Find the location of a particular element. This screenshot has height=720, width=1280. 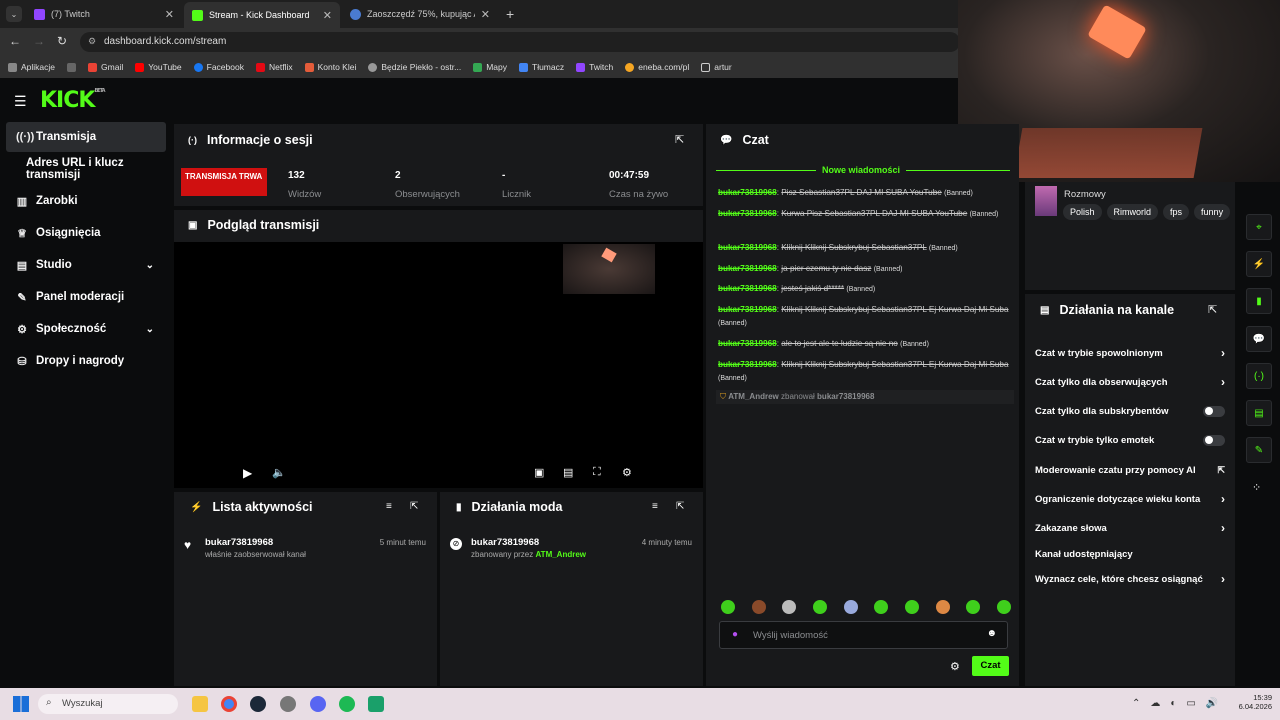

nav-transmisja: ((·)) Transmisja is located at coordinates (86, 137).